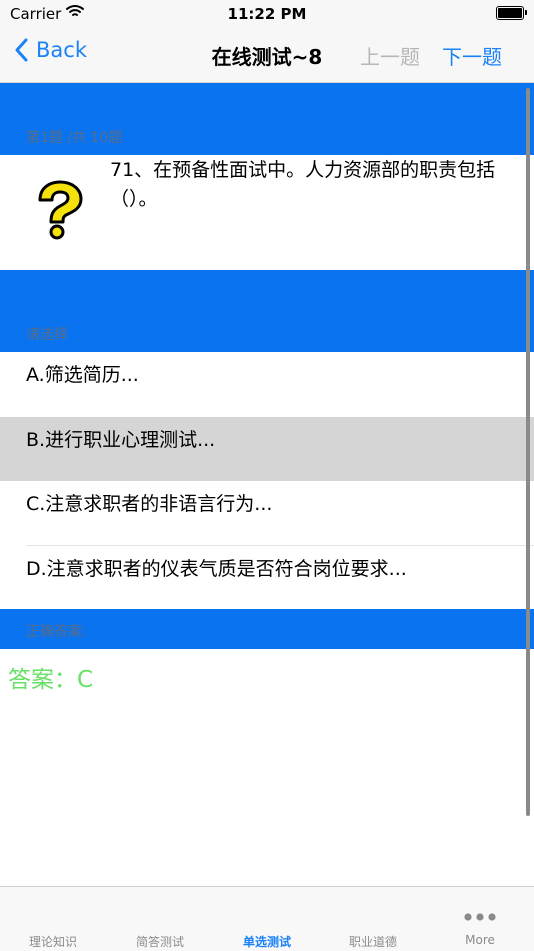 Image resolution: width=534 pixels, height=951 pixels. What do you see at coordinates (390, 55) in the screenshot?
I see `previous-question-button: 上一题` at bounding box center [390, 55].